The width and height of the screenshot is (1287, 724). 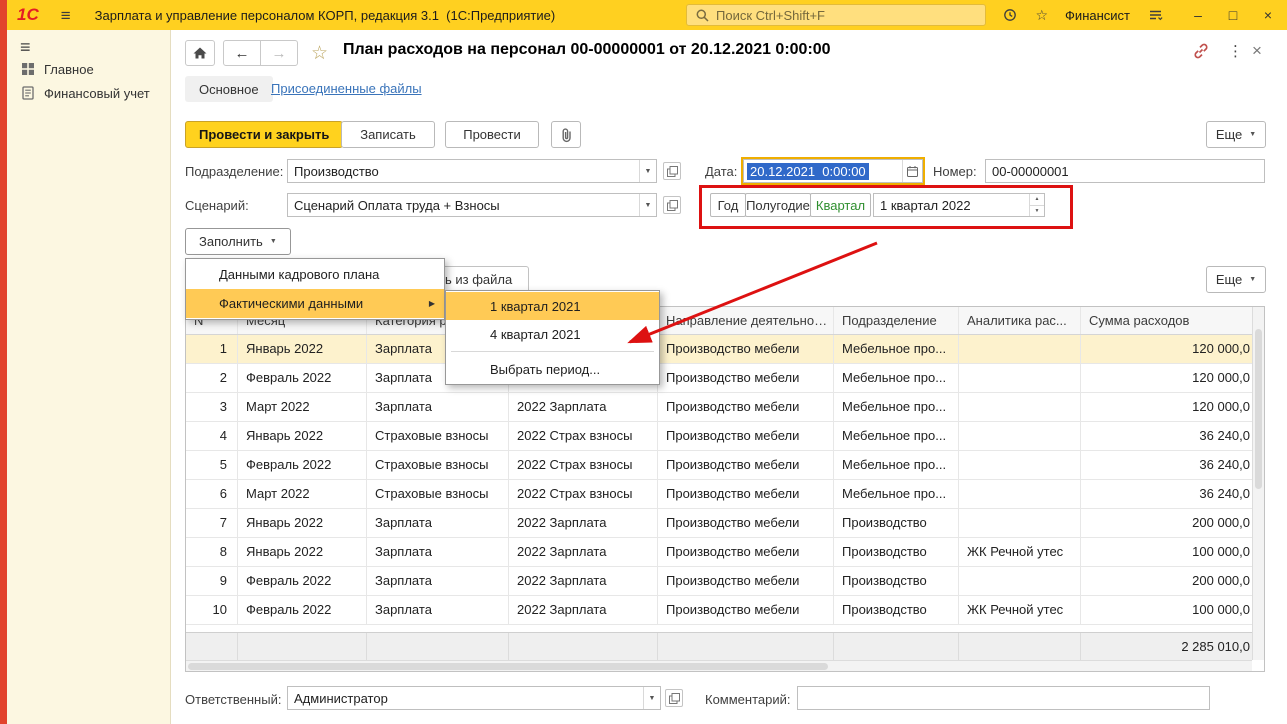 I want to click on post-and-close-button: Провести и закрыть, so click(x=264, y=134).